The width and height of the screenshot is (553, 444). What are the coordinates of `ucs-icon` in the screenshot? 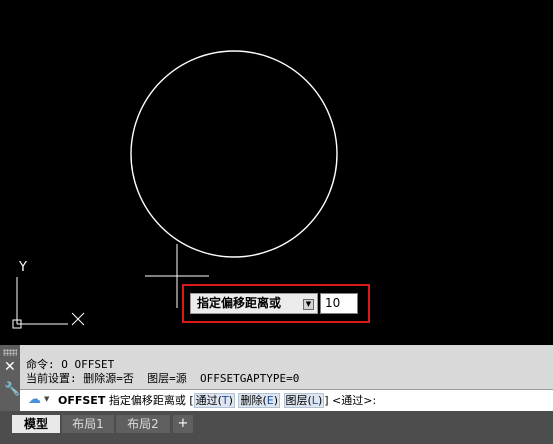 It's located at (48, 303).